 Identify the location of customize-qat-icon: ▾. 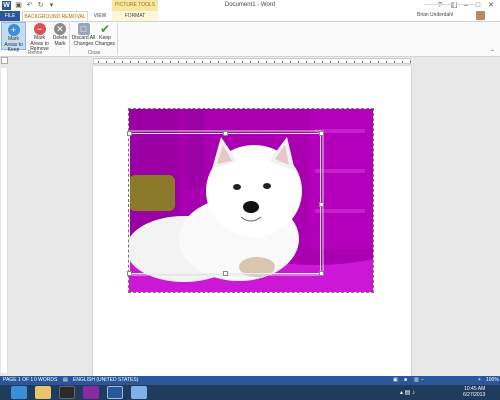
(51, 5).